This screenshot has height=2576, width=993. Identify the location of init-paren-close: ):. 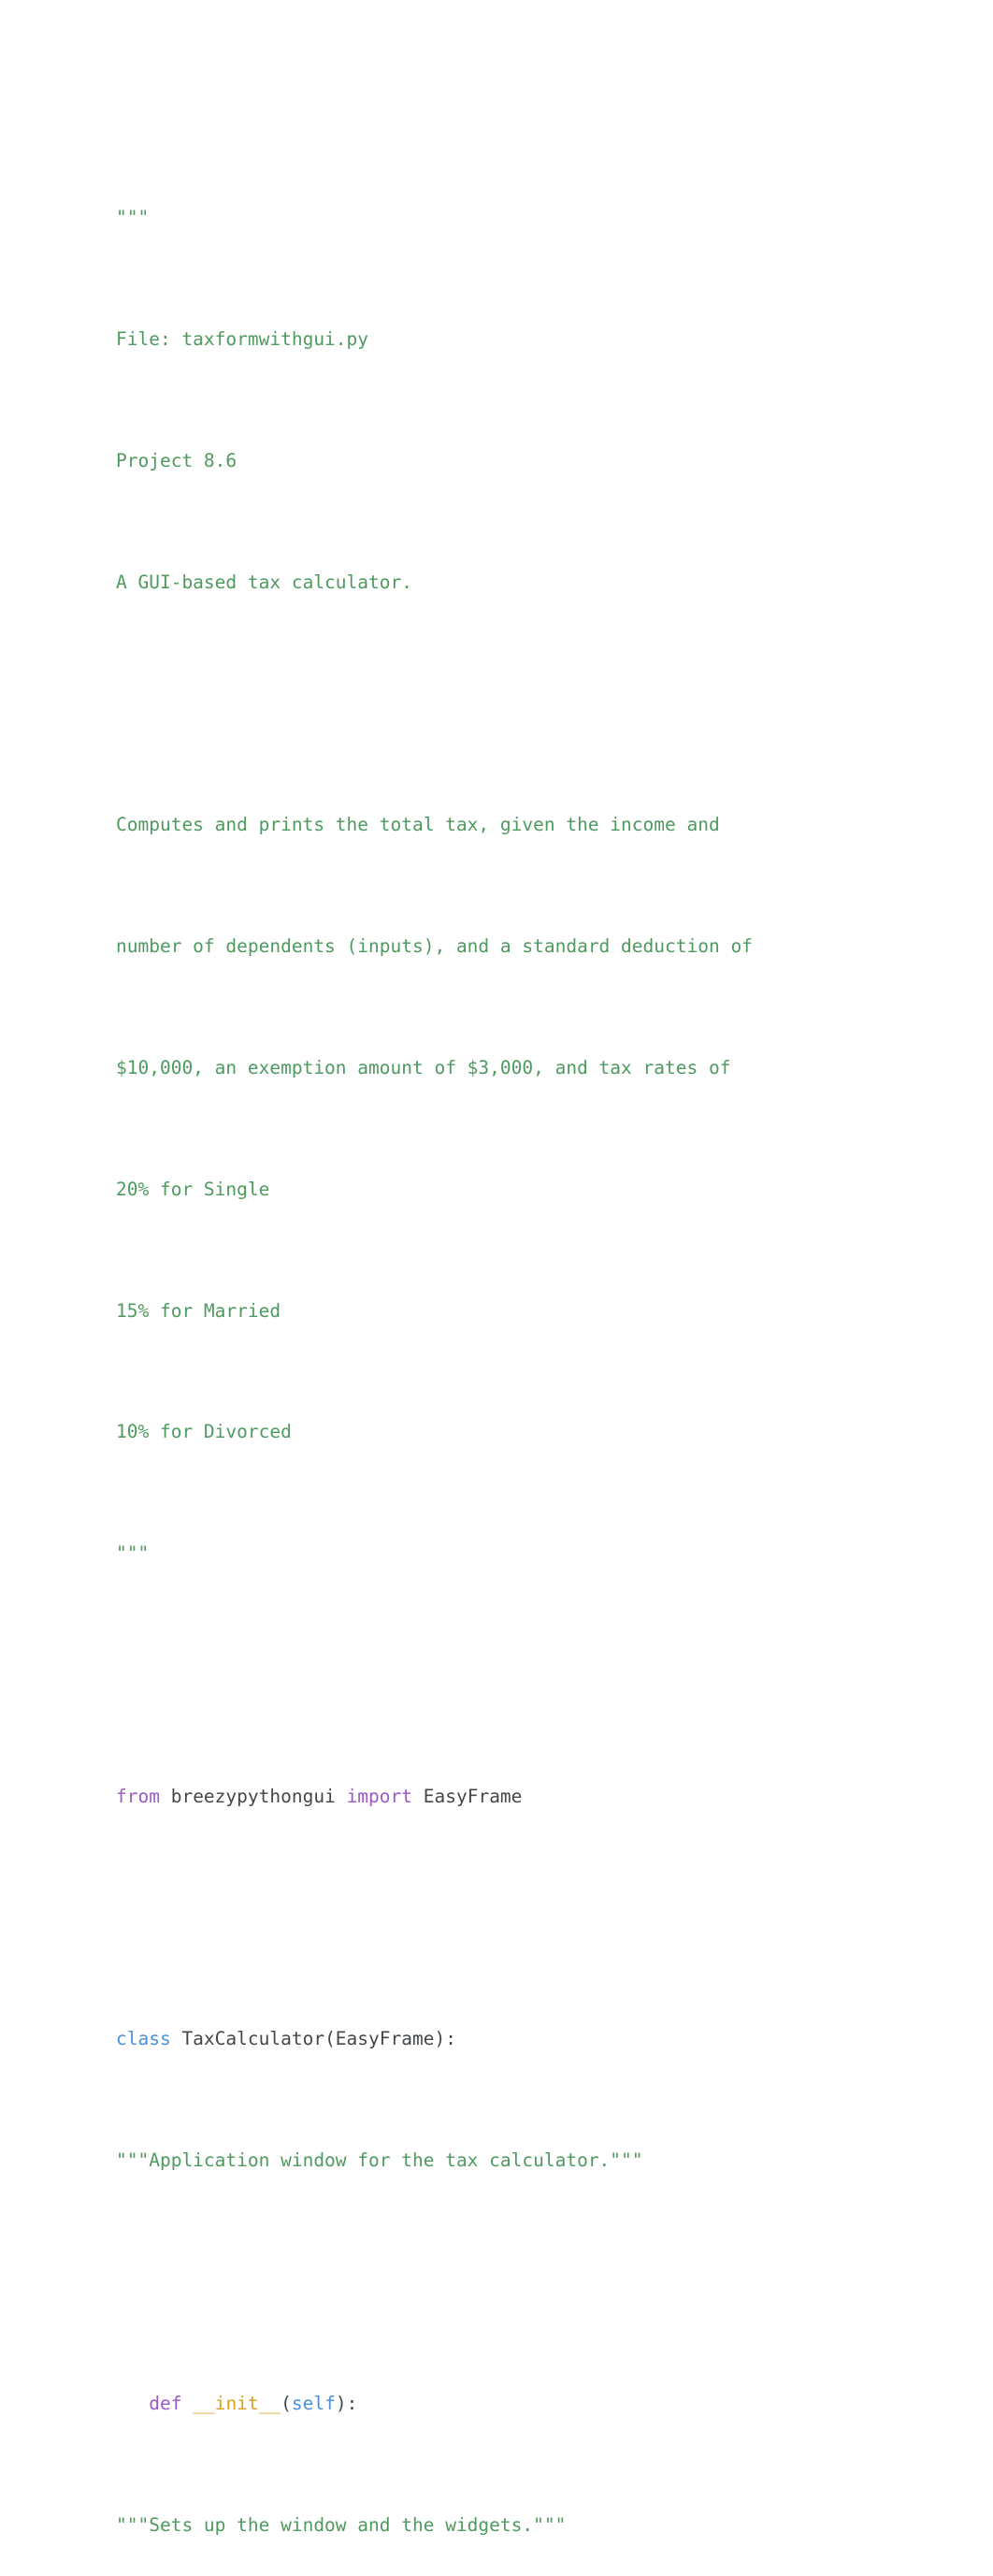
(346, 2403).